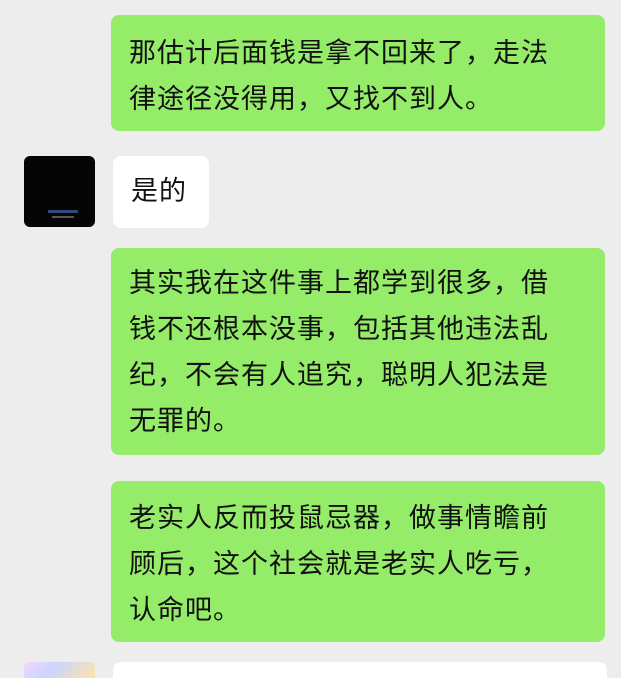 Image resolution: width=621 pixels, height=678 pixels. Describe the element at coordinates (339, 375) in the screenshot. I see `message-line: 纪，不会有人追究，聪明人犯法是` at that location.